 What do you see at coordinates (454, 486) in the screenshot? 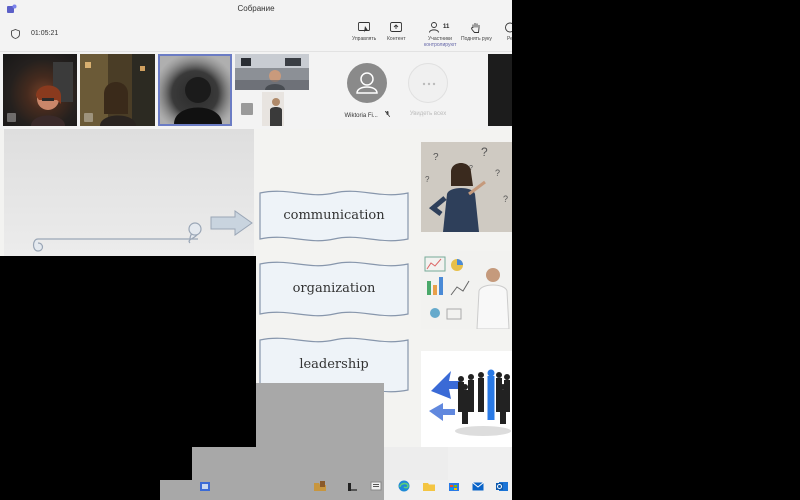
I see `store-icon` at bounding box center [454, 486].